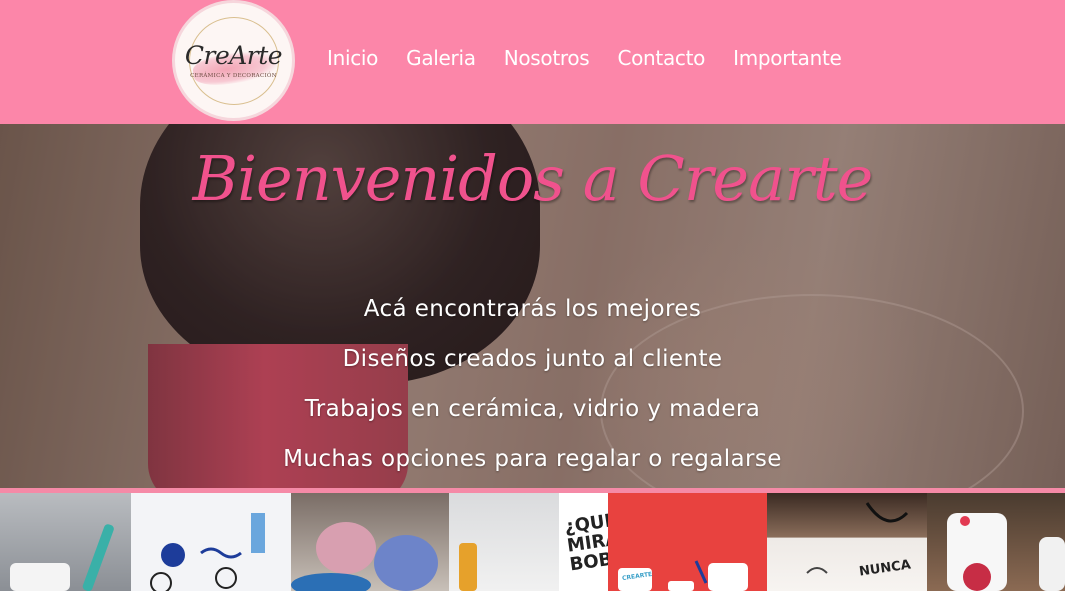 This screenshot has width=1065, height=591. Describe the element at coordinates (532, 409) in the screenshot. I see `hero-line: Trabajos en cerámica, vidrio y madera` at that location.